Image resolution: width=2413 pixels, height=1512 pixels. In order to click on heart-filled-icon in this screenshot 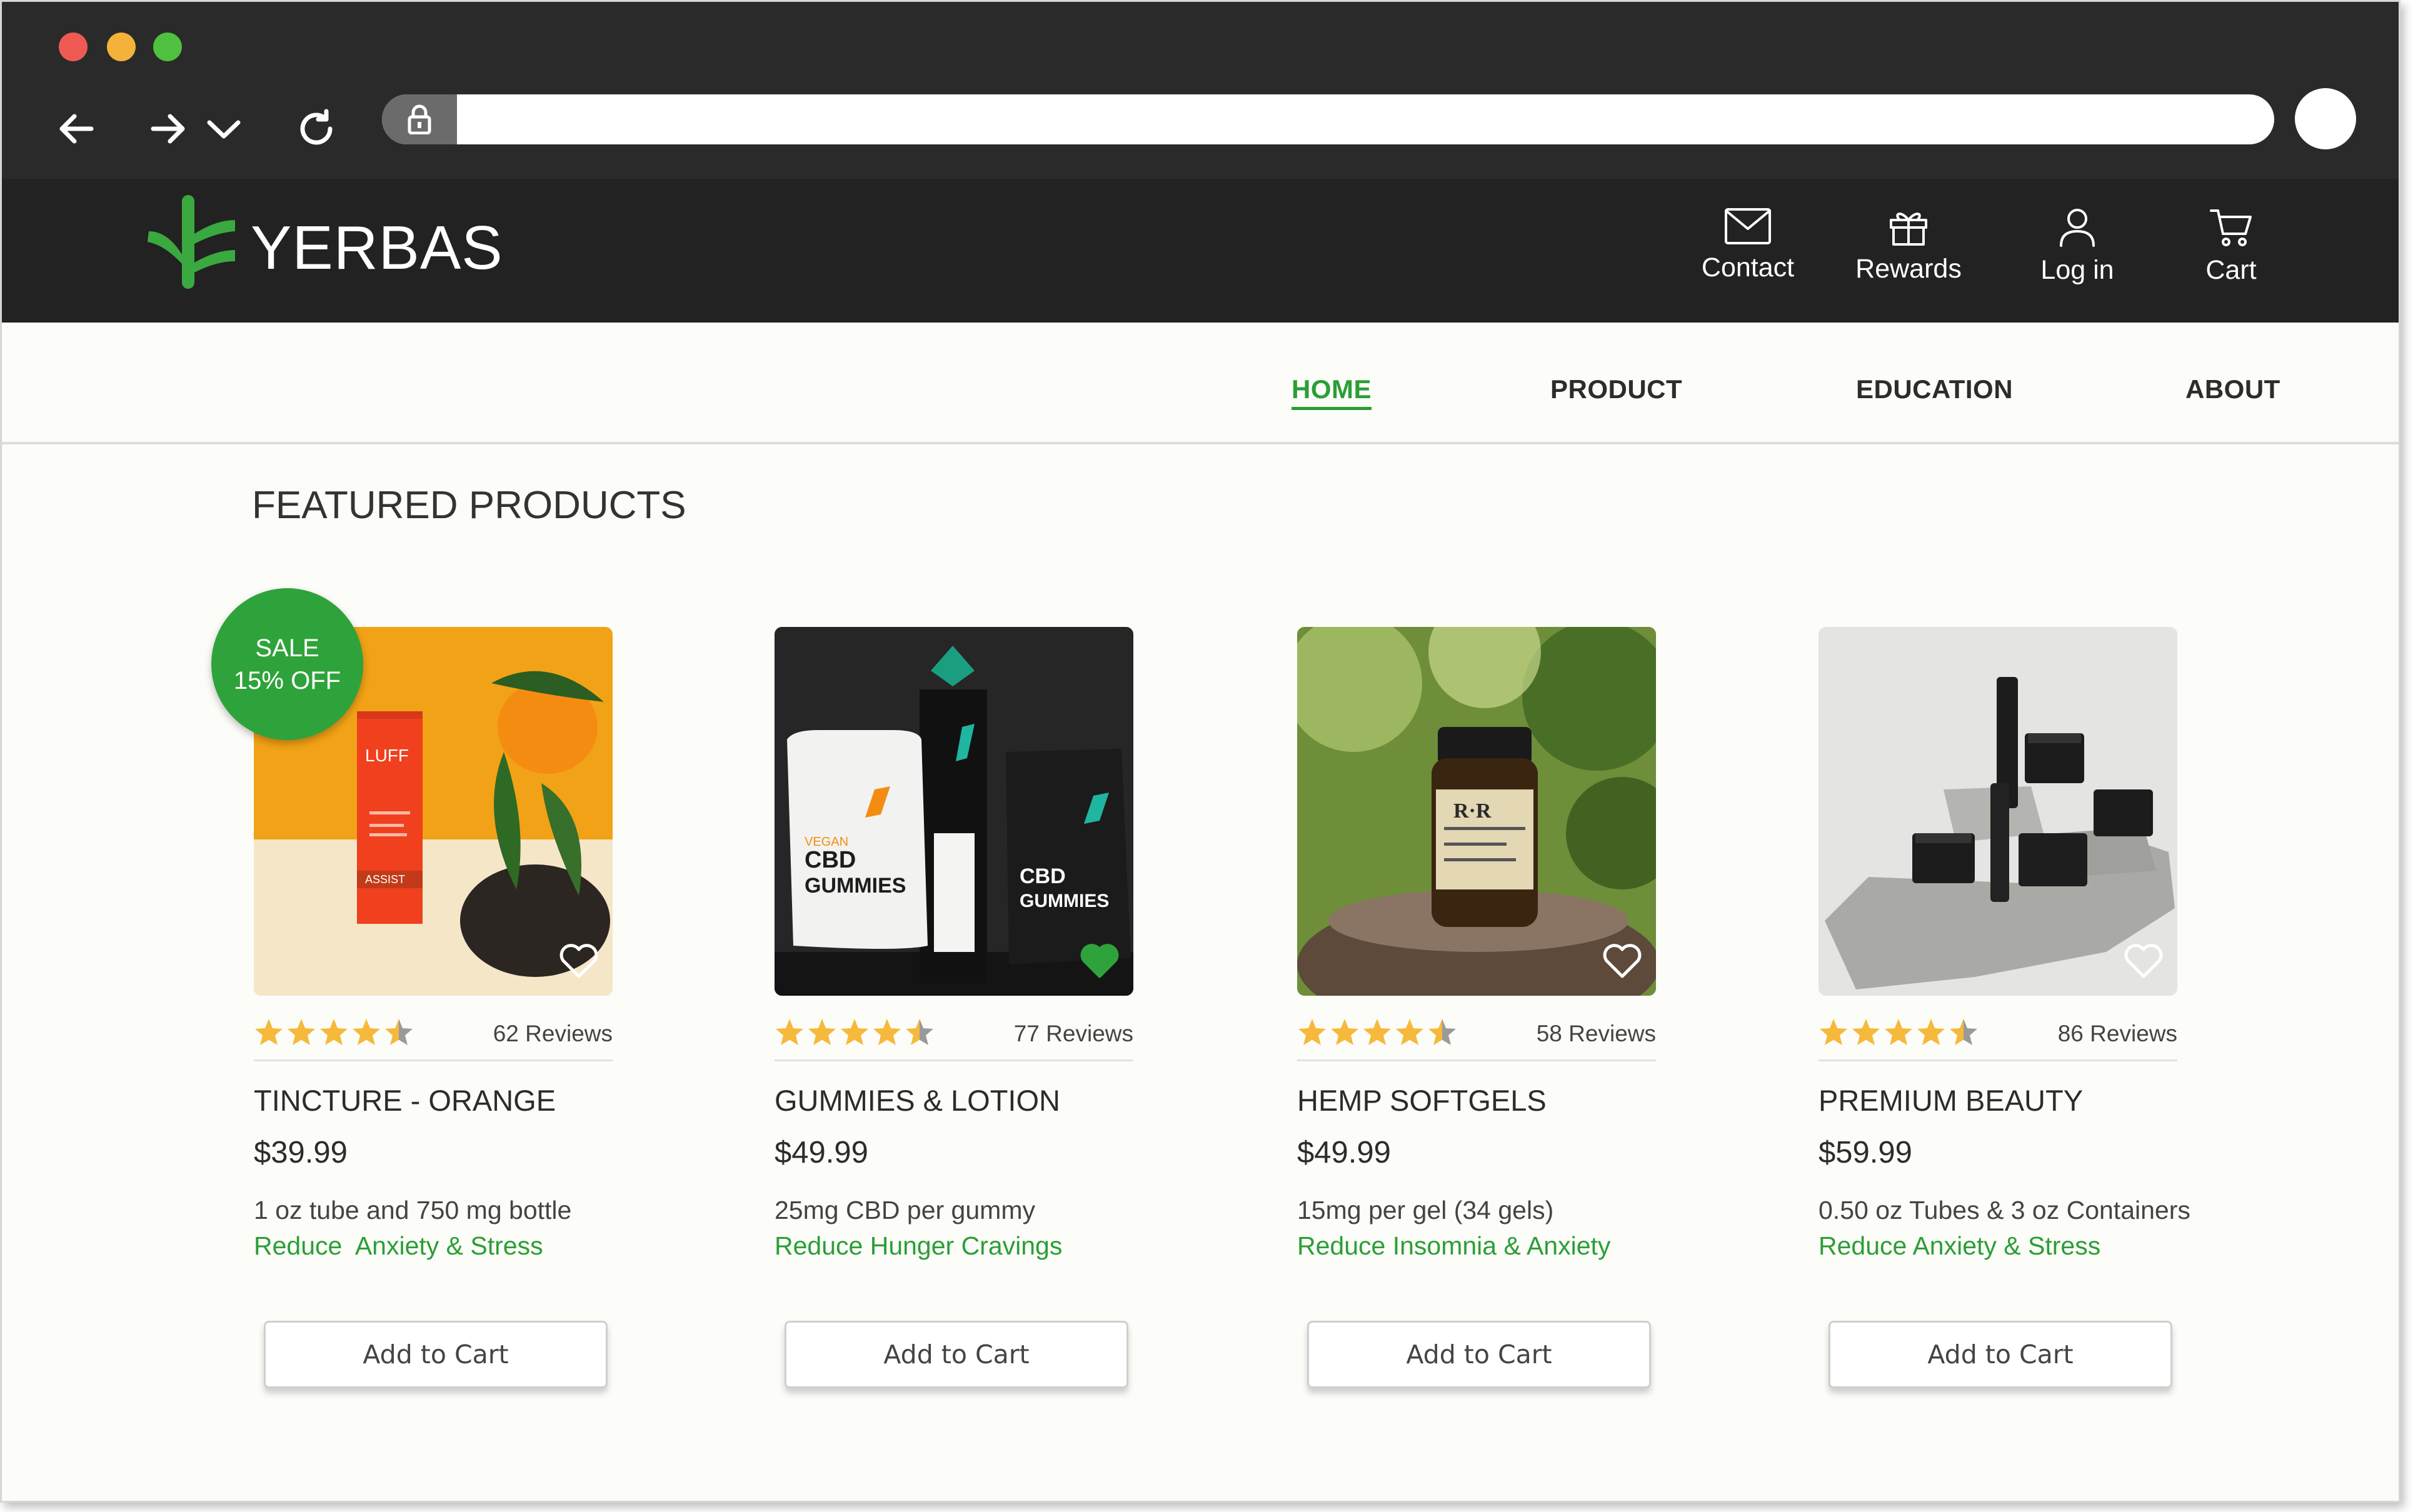, I will do `click(1100, 962)`.